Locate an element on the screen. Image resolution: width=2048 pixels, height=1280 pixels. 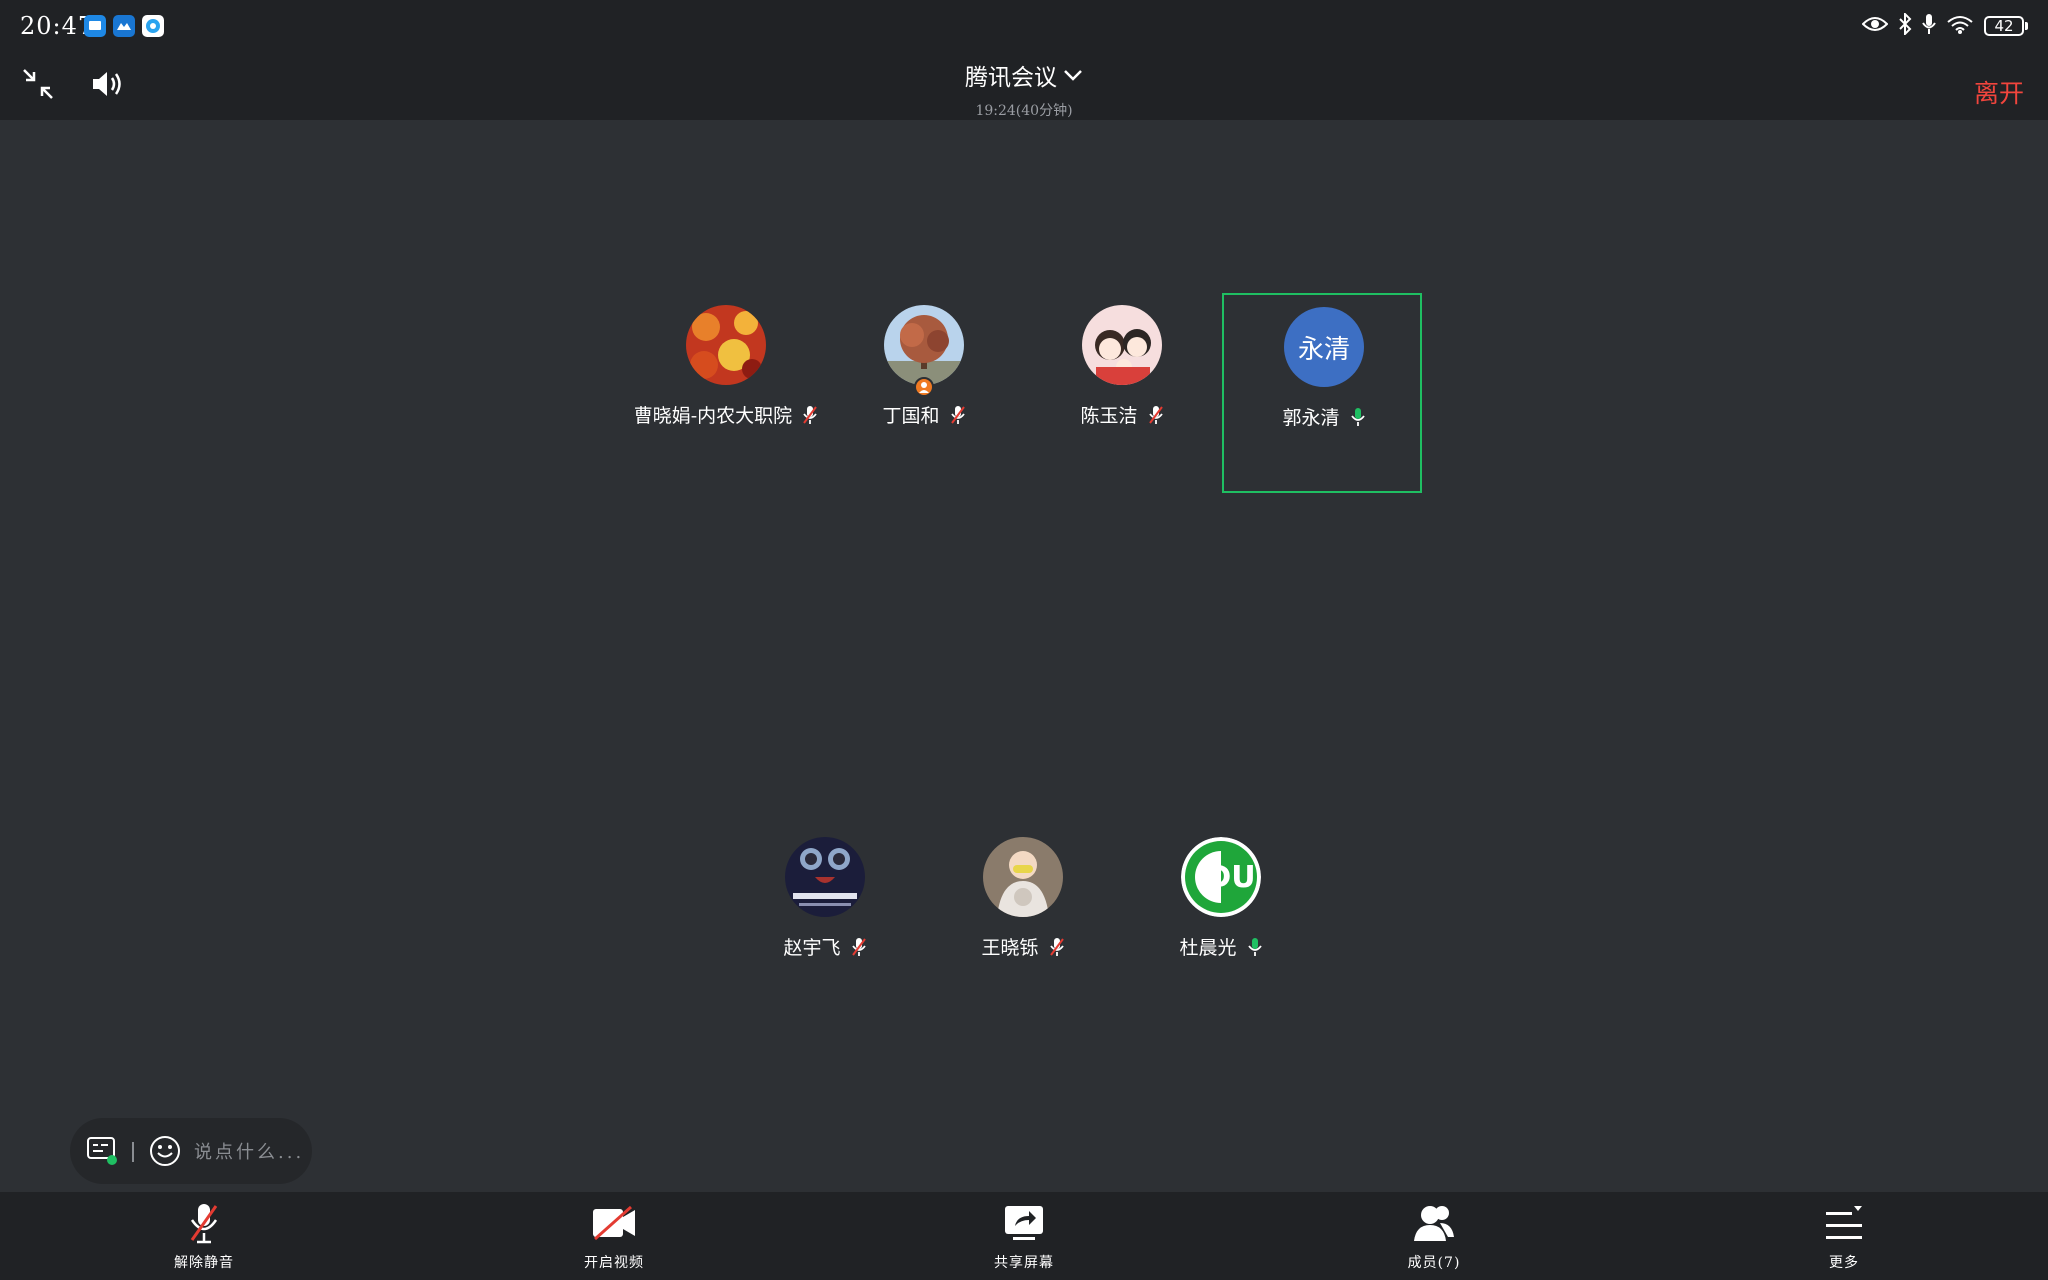
video-off-icon is located at coordinates (614, 1225).